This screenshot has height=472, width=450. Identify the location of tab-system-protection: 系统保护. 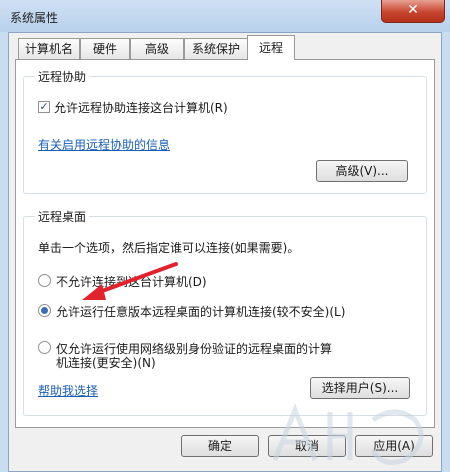
(216, 48).